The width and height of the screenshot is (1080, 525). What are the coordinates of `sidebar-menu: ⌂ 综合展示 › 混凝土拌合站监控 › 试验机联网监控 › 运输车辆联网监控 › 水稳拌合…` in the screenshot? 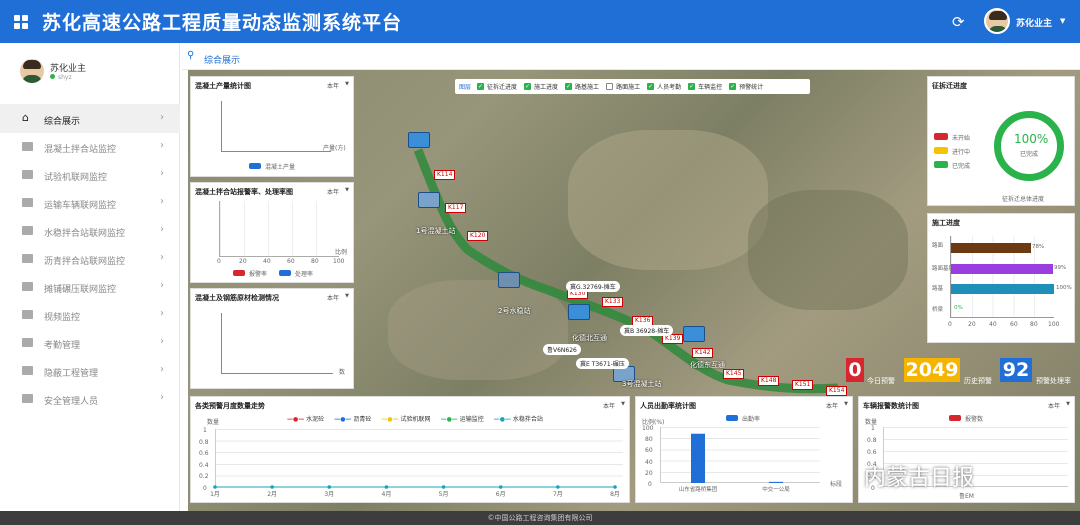 It's located at (90, 259).